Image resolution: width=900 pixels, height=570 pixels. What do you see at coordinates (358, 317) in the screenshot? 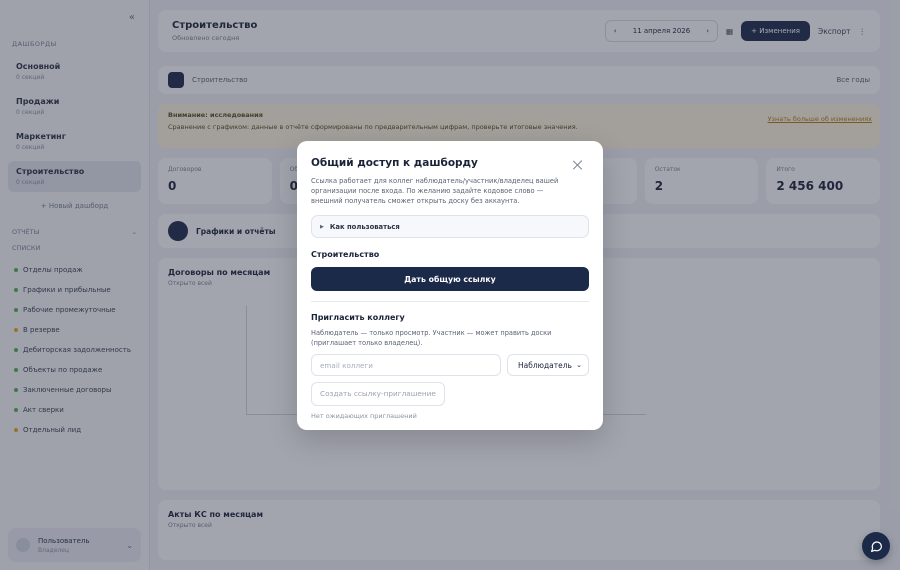
I see `invite-title: Пригласить коллегу` at bounding box center [358, 317].